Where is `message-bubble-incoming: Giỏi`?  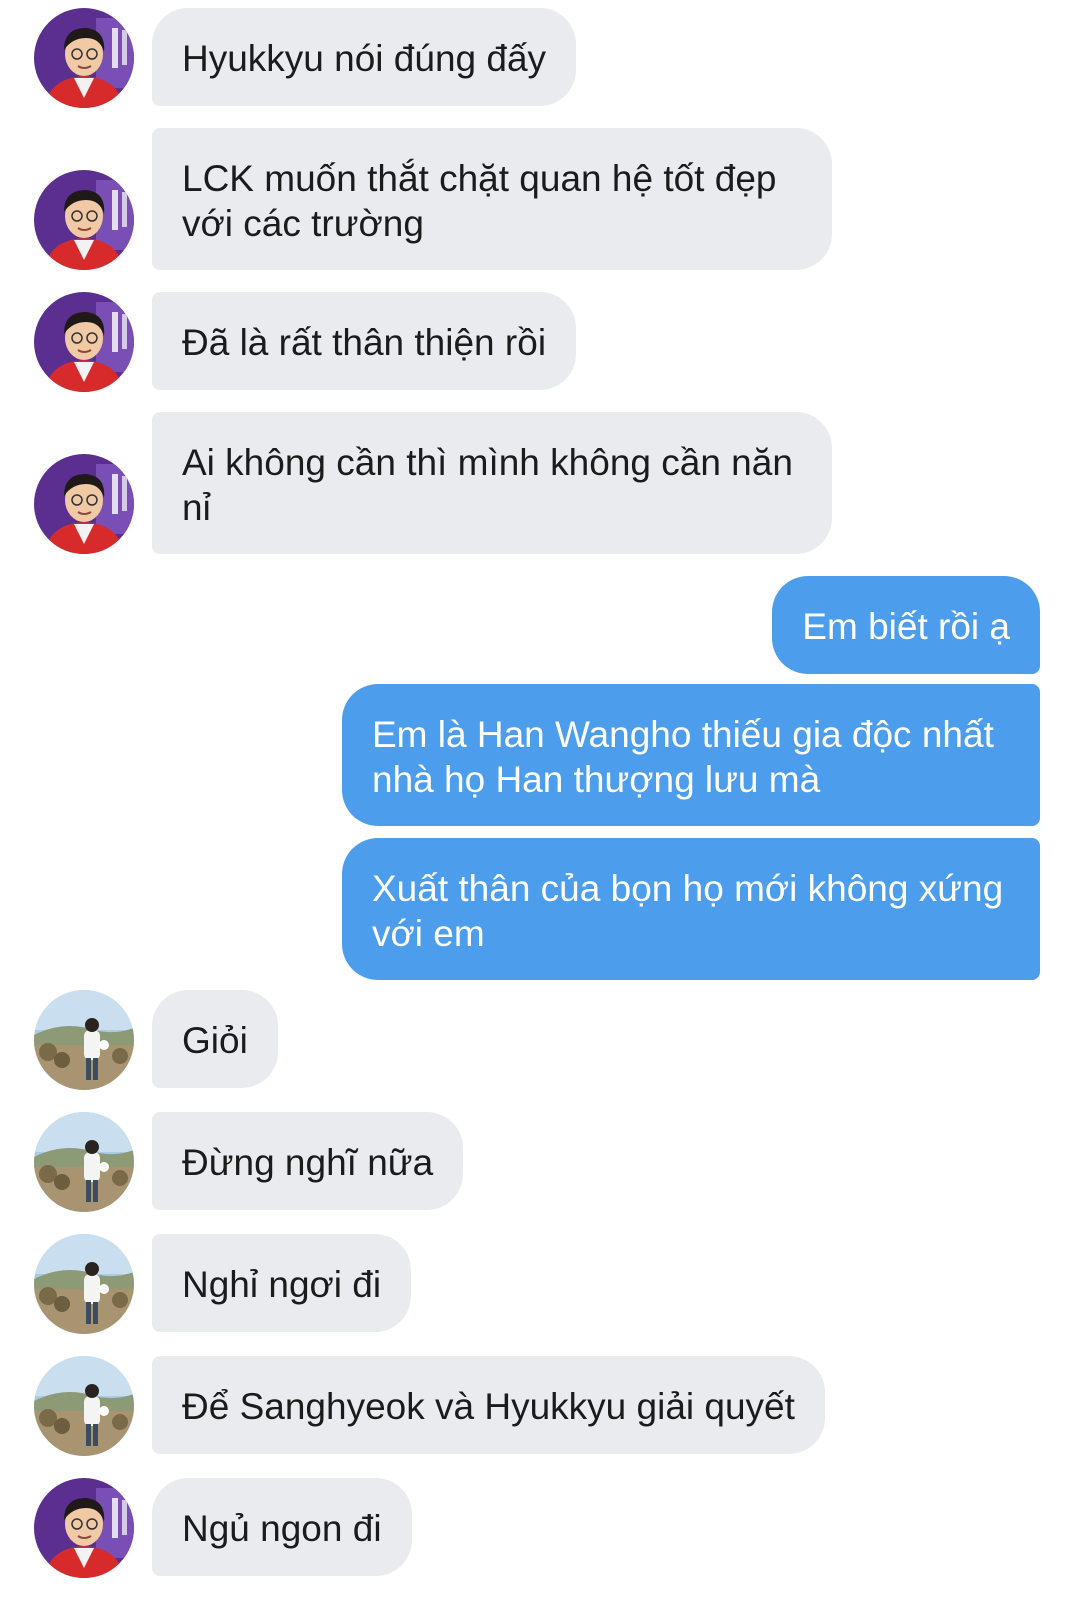 message-bubble-incoming: Giỏi is located at coordinates (215, 1039).